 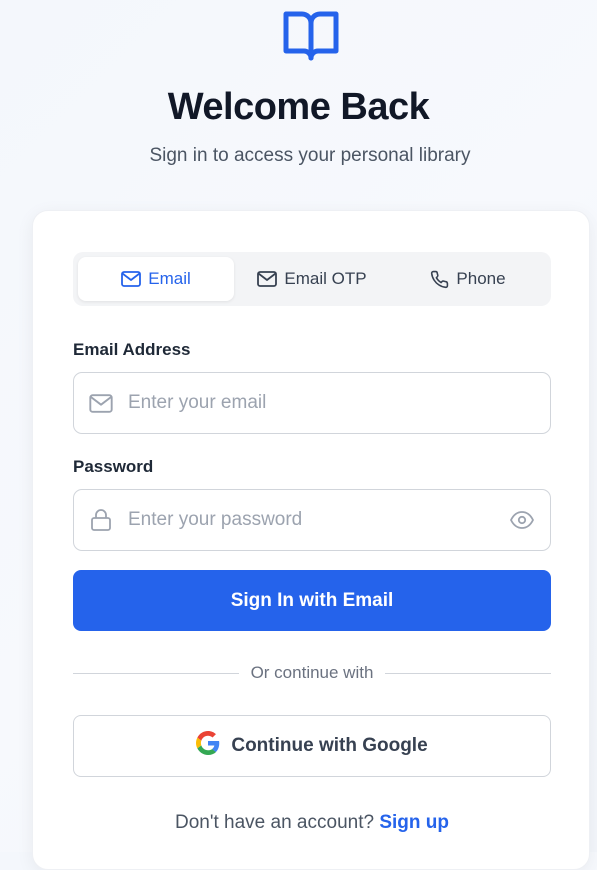 I want to click on divider-text: Or continue with, so click(x=312, y=672).